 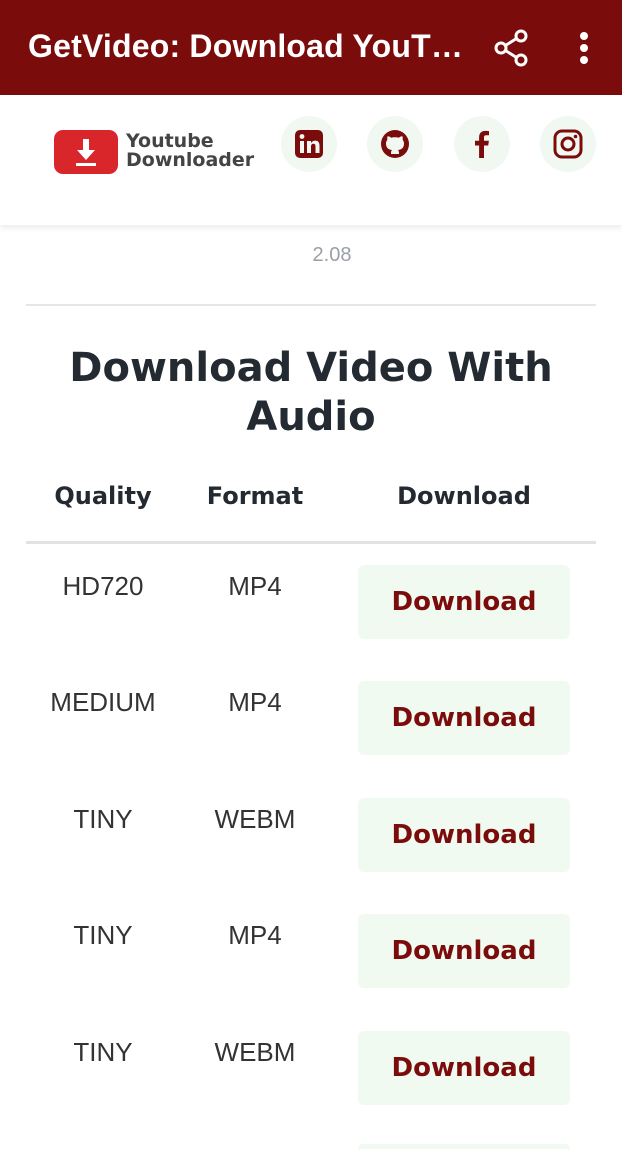 I want to click on linkedin-icon, so click(x=309, y=144).